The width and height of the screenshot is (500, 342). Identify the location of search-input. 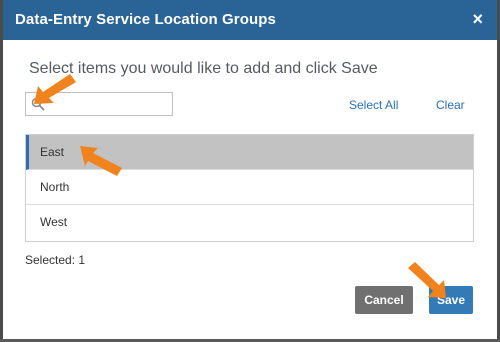
(109, 105).